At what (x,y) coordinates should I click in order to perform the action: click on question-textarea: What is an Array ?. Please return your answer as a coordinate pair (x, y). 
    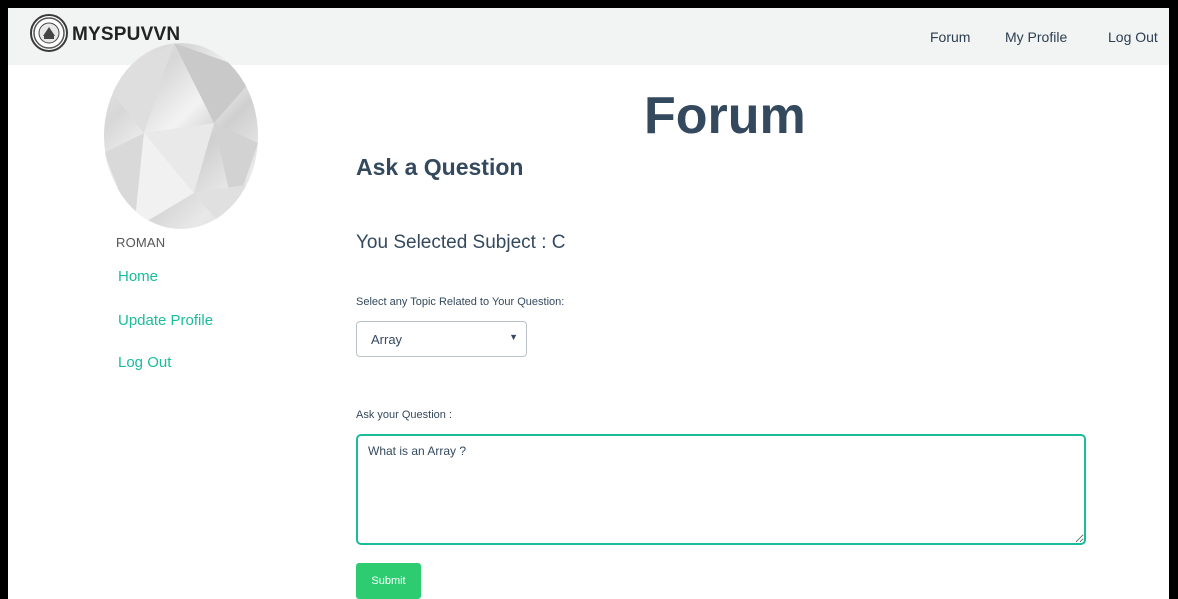
    Looking at the image, I should click on (721, 489).